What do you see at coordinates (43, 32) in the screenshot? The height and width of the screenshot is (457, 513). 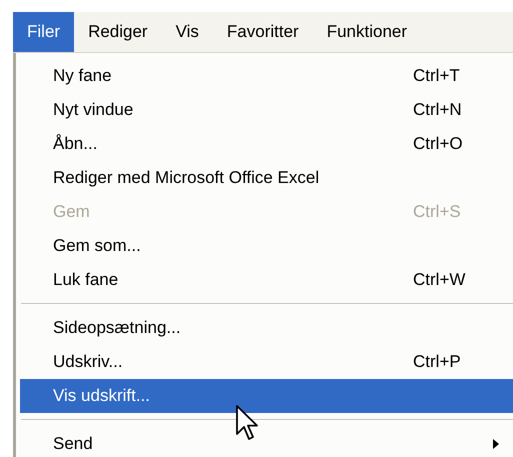 I see `menu-bar-item: Filer` at bounding box center [43, 32].